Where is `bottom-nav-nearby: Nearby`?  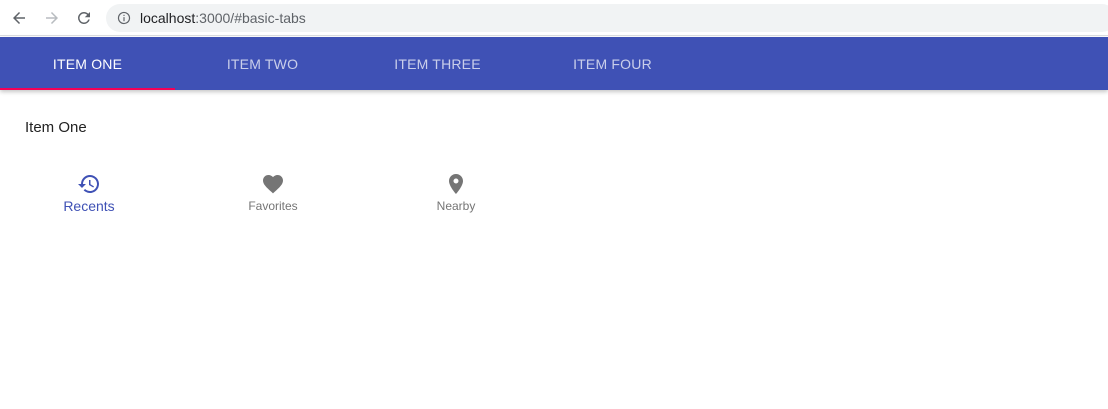 bottom-nav-nearby: Nearby is located at coordinates (456, 196).